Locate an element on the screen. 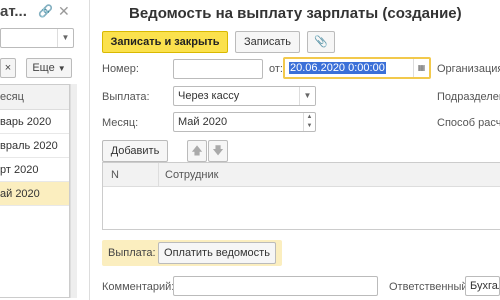 The height and width of the screenshot is (300, 500). list-item-selected: ай 2020 is located at coordinates (34, 194).